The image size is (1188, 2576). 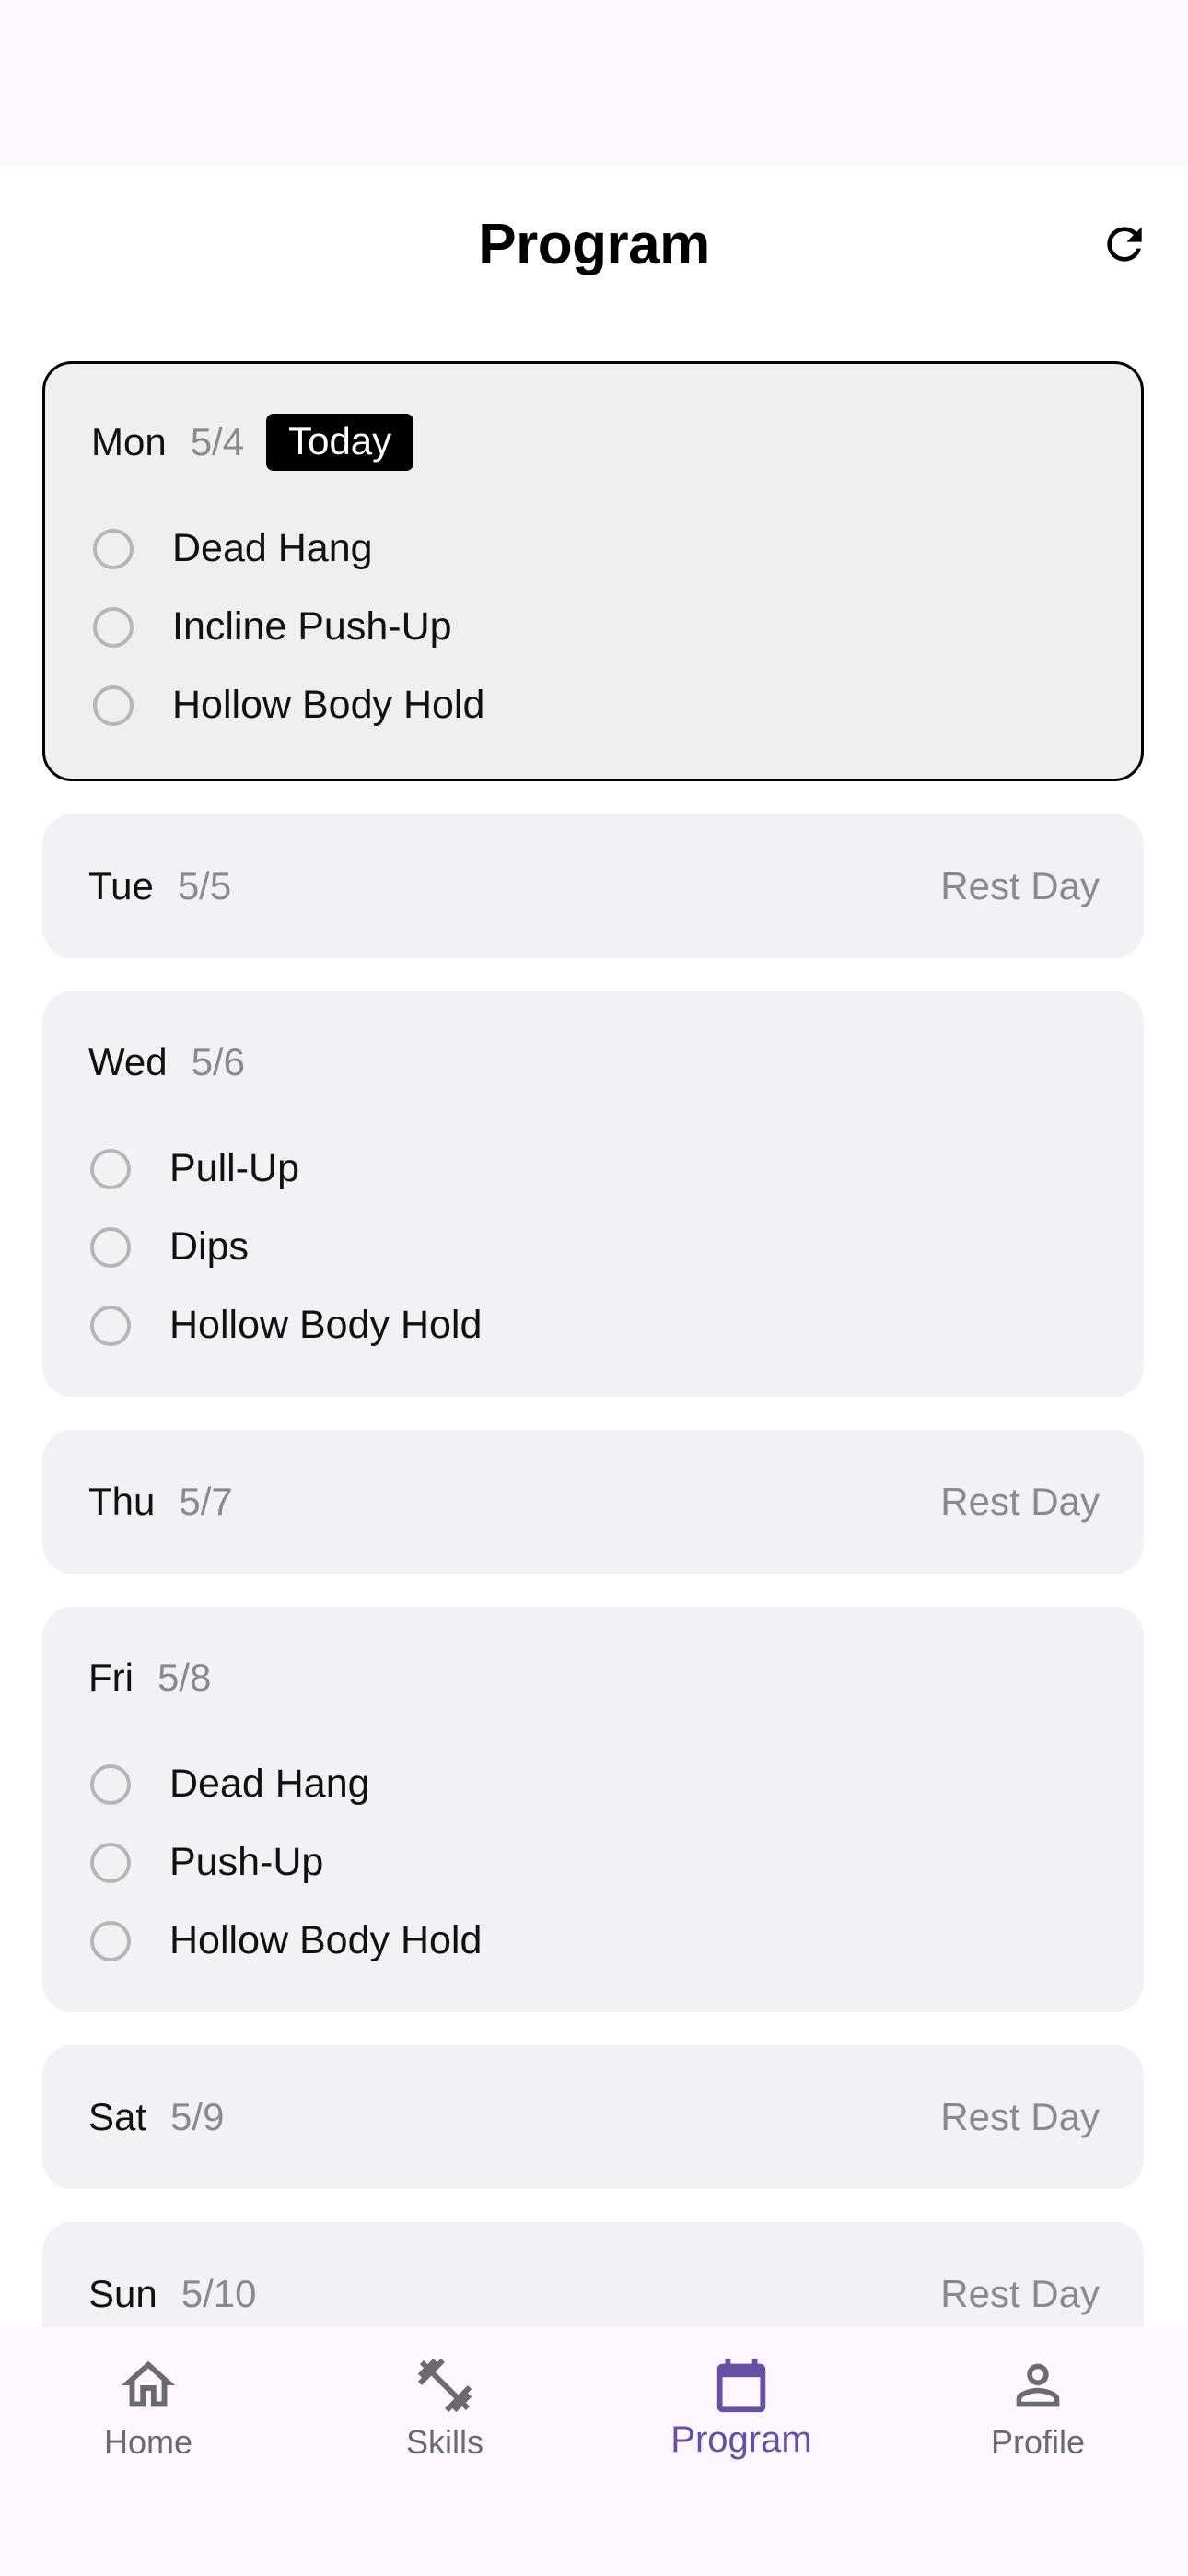 What do you see at coordinates (246, 1862) in the screenshot?
I see `exercise-label: Push-Up` at bounding box center [246, 1862].